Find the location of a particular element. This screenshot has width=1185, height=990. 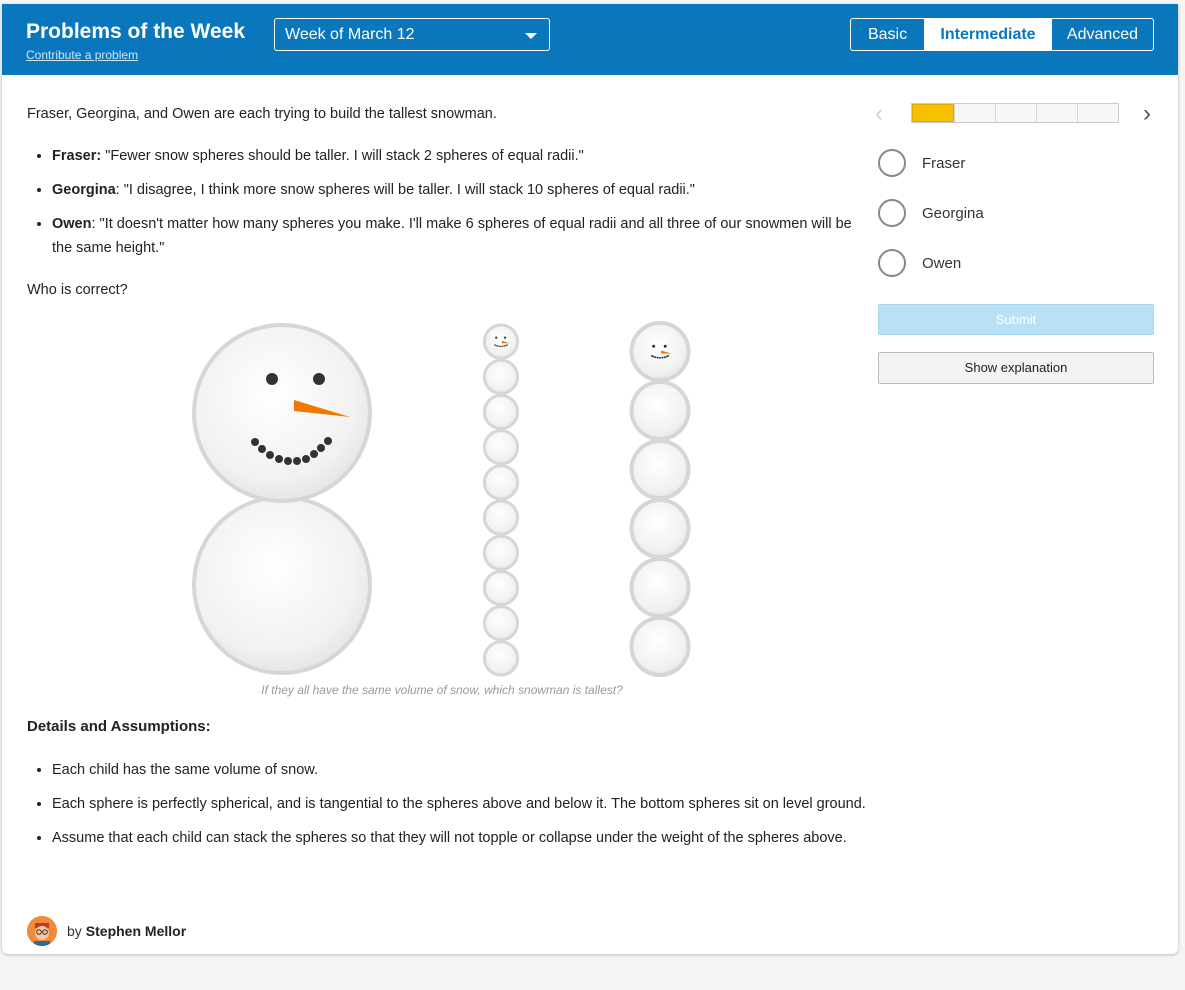

avatar-face-icon is located at coordinates (42, 931).